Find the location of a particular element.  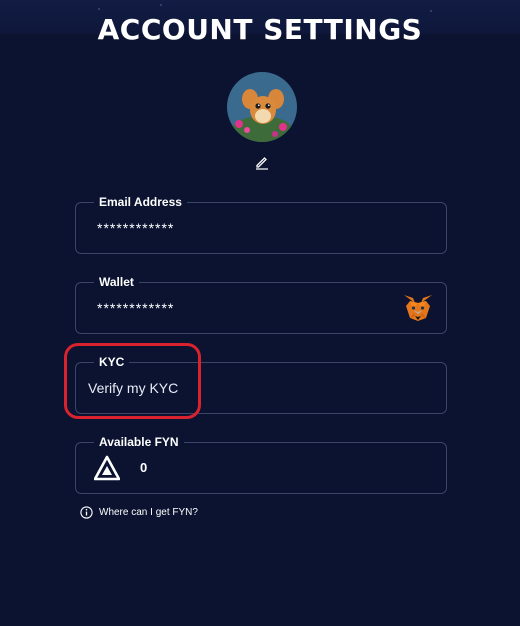

wallet-value: ************ is located at coordinates (136, 308).